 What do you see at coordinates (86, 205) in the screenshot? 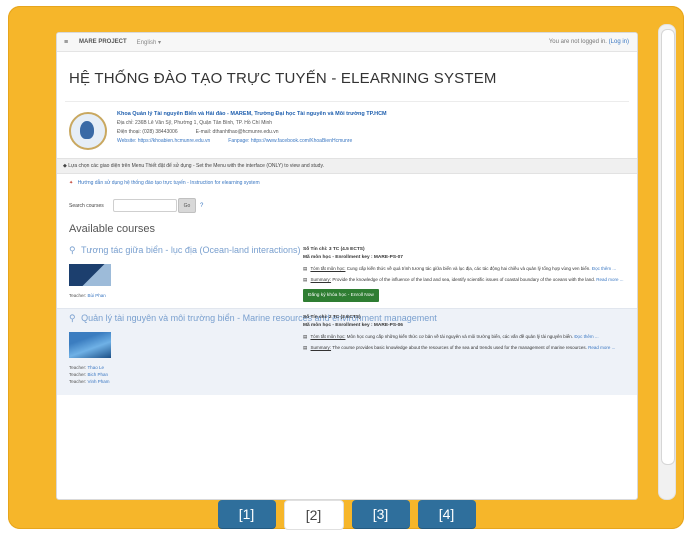
I see `search-label: Search courses` at bounding box center [86, 205].